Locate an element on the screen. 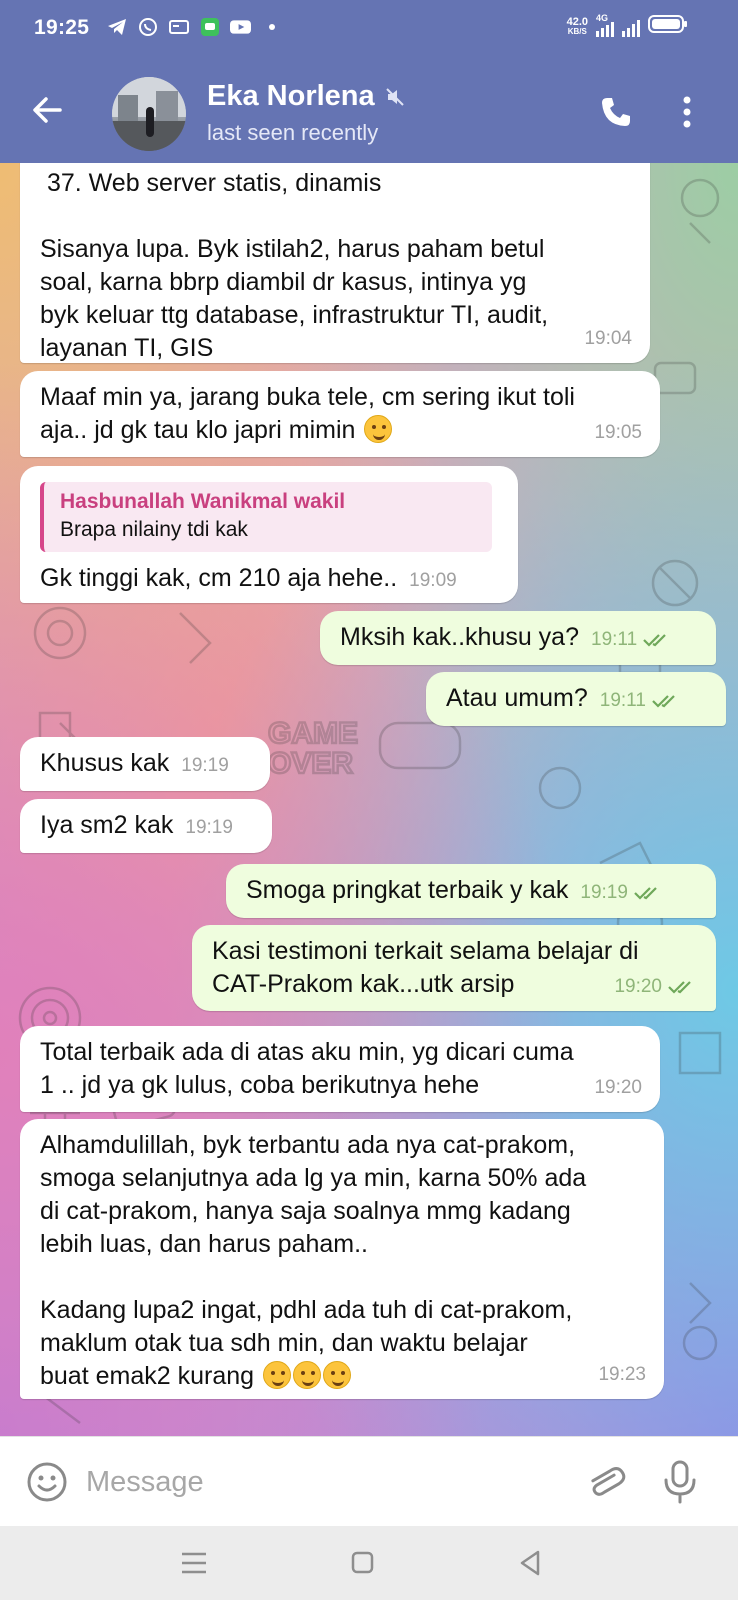 This screenshot has width=738, height=1600. avatar is located at coordinates (149, 114).